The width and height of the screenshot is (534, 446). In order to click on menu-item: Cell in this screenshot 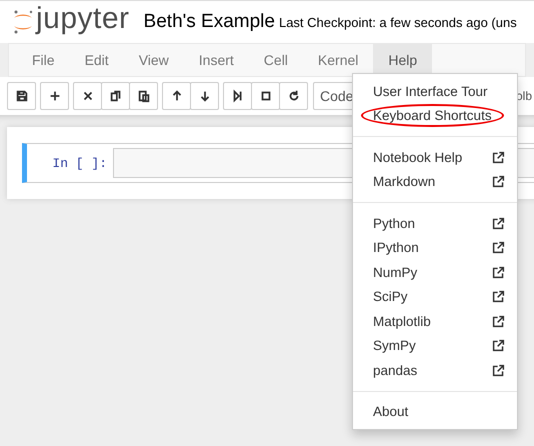, I will do `click(275, 60)`.